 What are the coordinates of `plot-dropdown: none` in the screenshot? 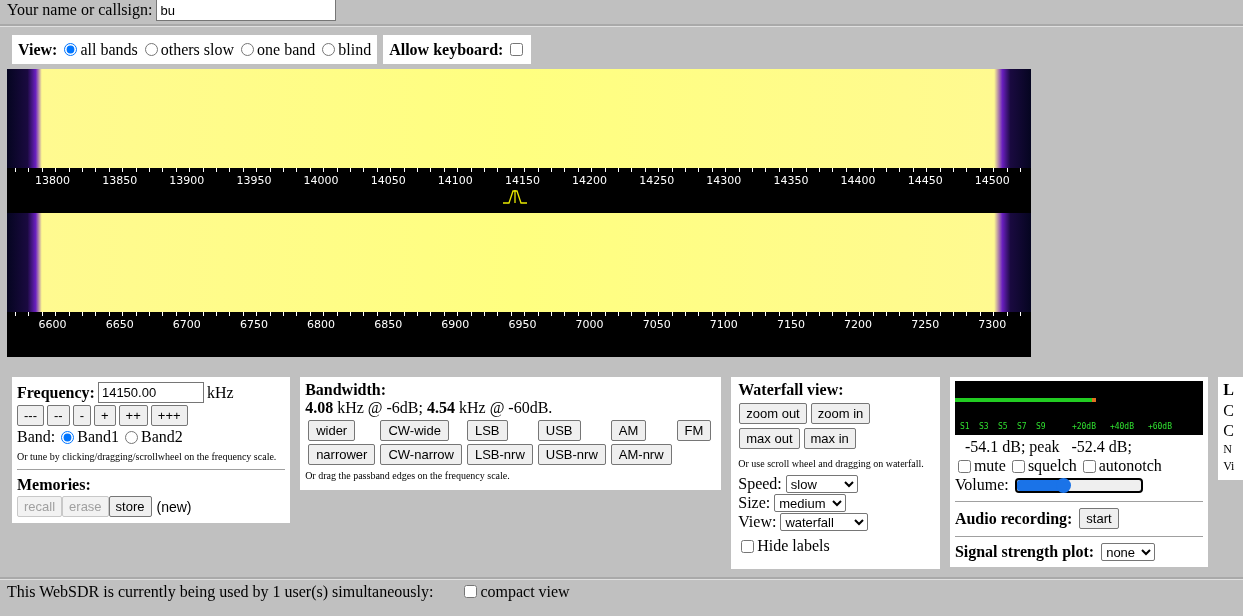 It's located at (1128, 552).